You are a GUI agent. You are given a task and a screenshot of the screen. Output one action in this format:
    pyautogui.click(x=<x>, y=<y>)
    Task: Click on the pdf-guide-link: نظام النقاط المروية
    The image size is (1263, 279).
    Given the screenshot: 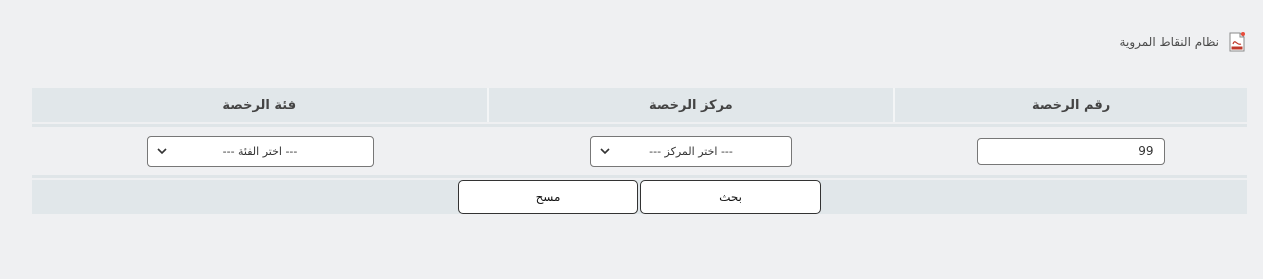 What is the action you would take?
    pyautogui.click(x=1182, y=42)
    